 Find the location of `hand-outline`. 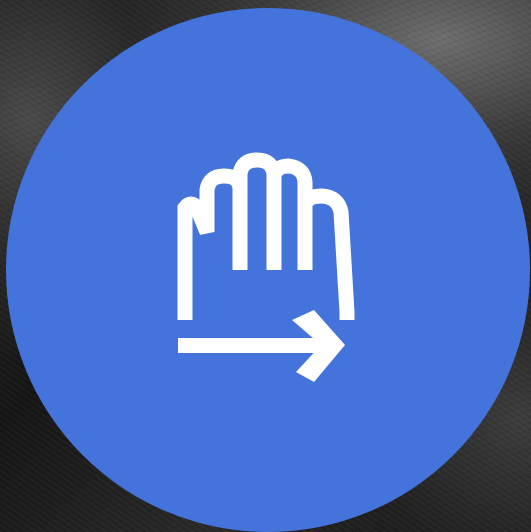

hand-outline is located at coordinates (266, 236).